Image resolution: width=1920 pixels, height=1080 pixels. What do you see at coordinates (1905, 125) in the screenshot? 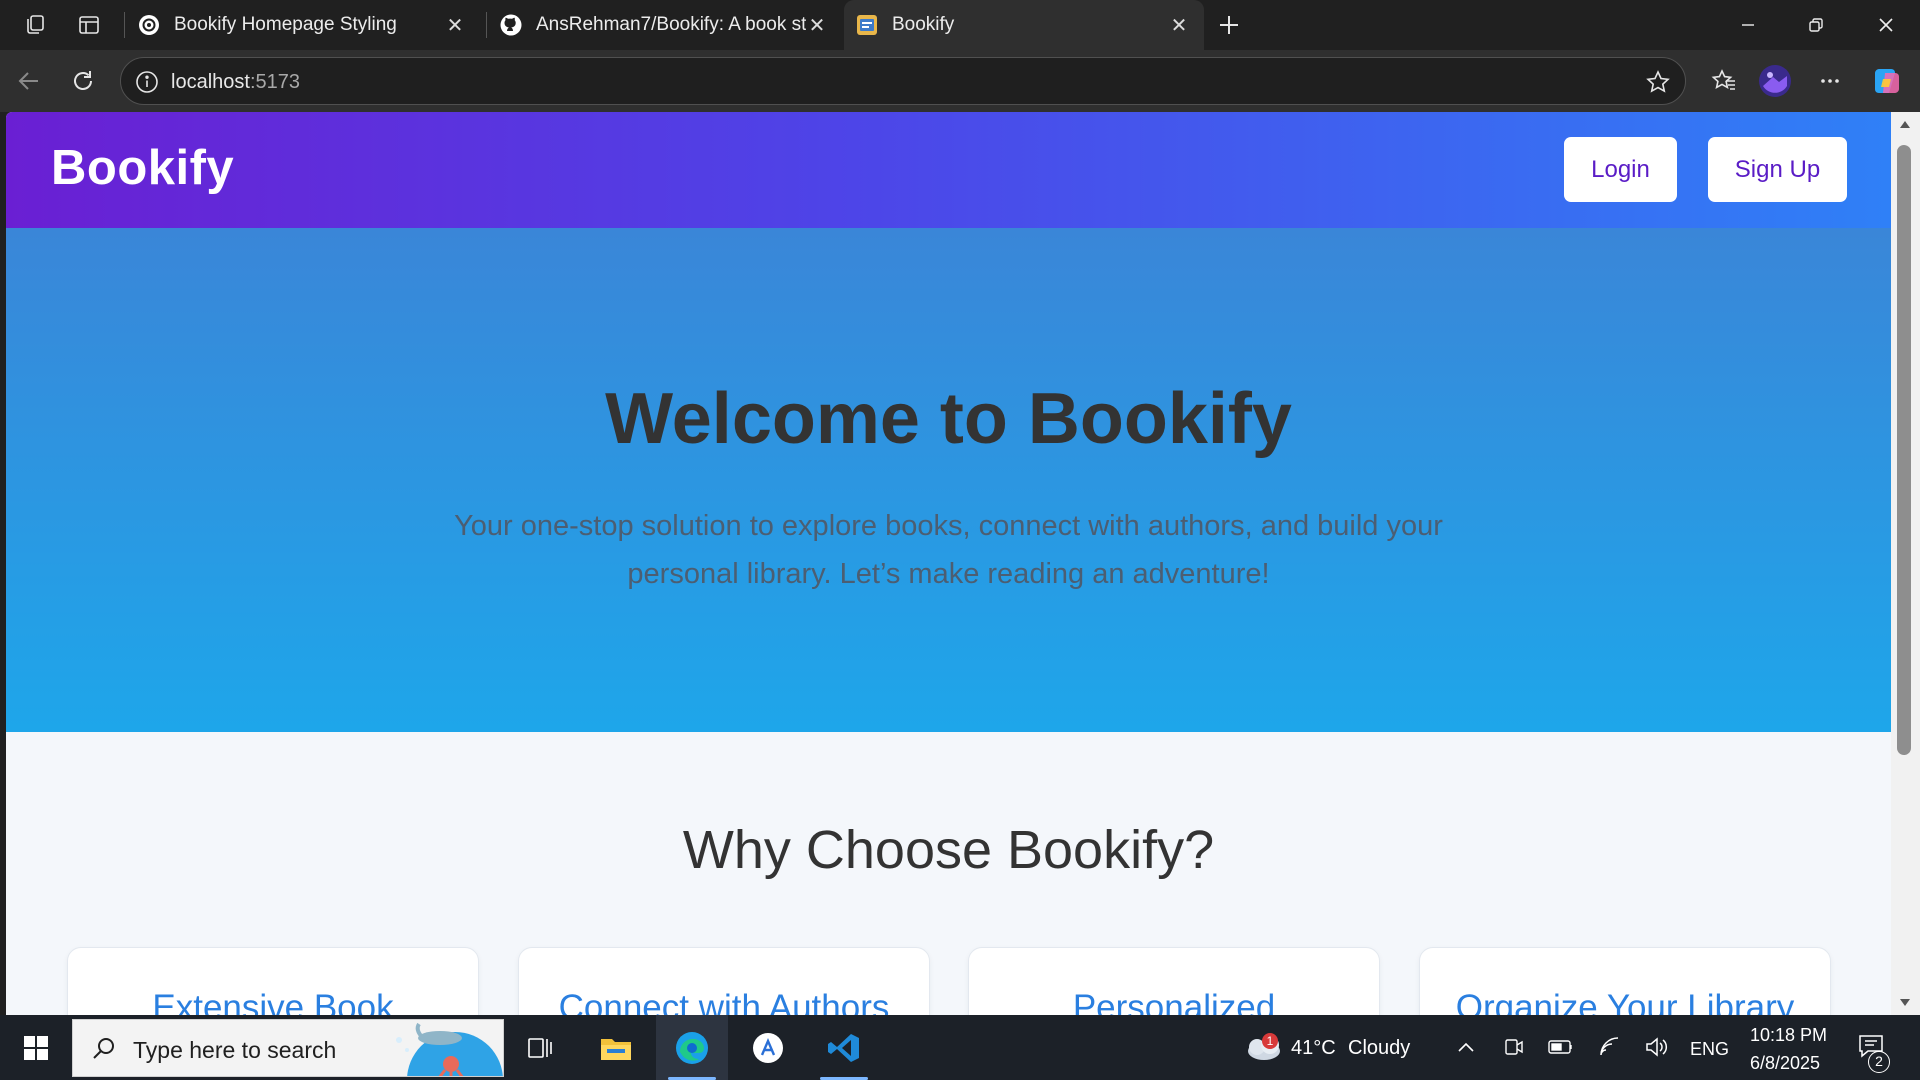
I see `scroll-up-icon` at bounding box center [1905, 125].